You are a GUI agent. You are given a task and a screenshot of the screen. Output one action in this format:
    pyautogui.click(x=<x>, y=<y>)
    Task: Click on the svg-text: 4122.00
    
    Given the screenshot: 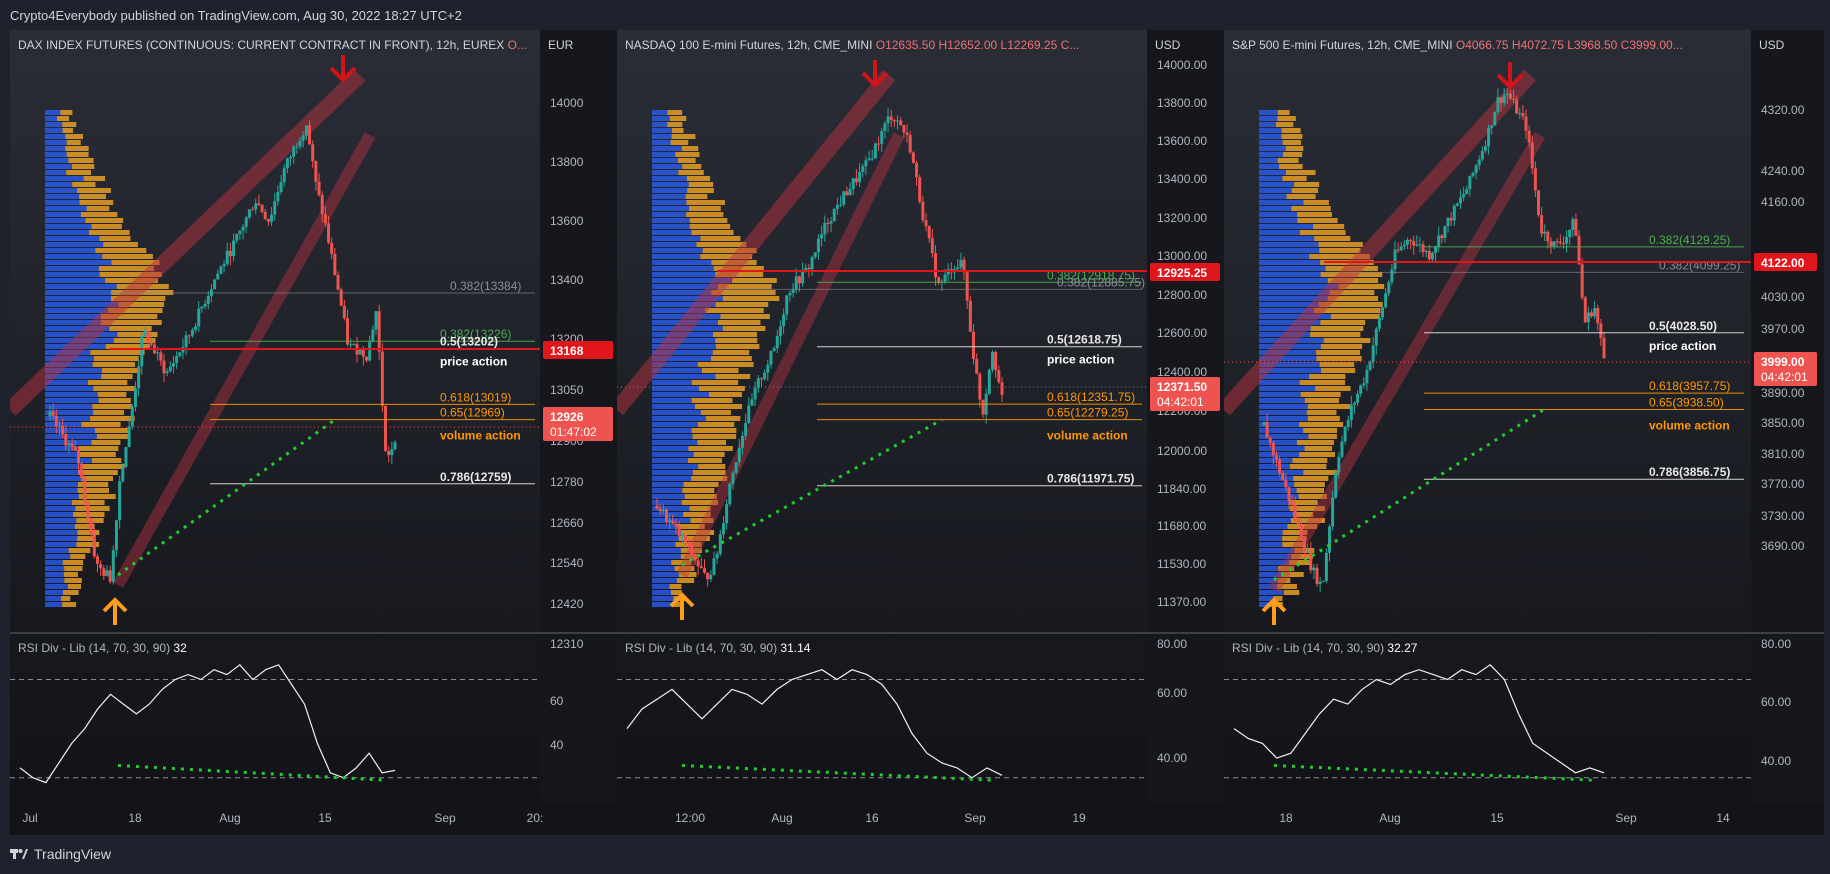 What is the action you would take?
    pyautogui.click(x=1783, y=263)
    